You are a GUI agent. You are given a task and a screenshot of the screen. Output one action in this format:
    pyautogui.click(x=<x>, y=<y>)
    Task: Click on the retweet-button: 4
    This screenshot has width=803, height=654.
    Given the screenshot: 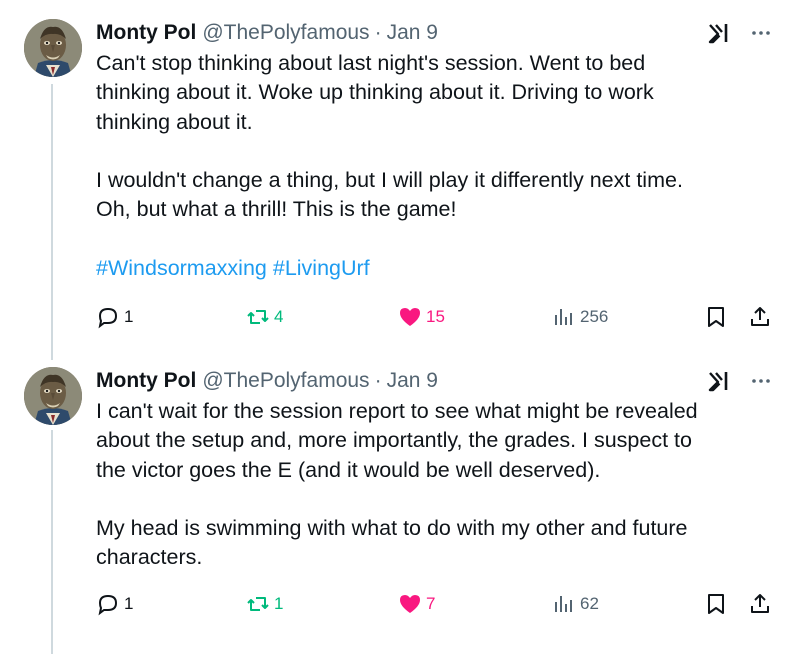 What is the action you would take?
    pyautogui.click(x=264, y=317)
    